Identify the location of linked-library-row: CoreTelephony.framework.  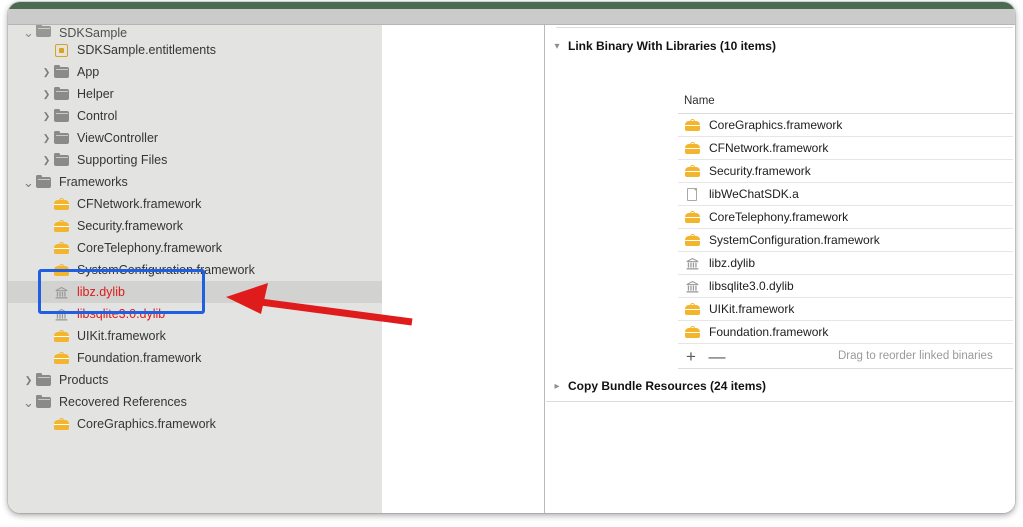
(845, 217).